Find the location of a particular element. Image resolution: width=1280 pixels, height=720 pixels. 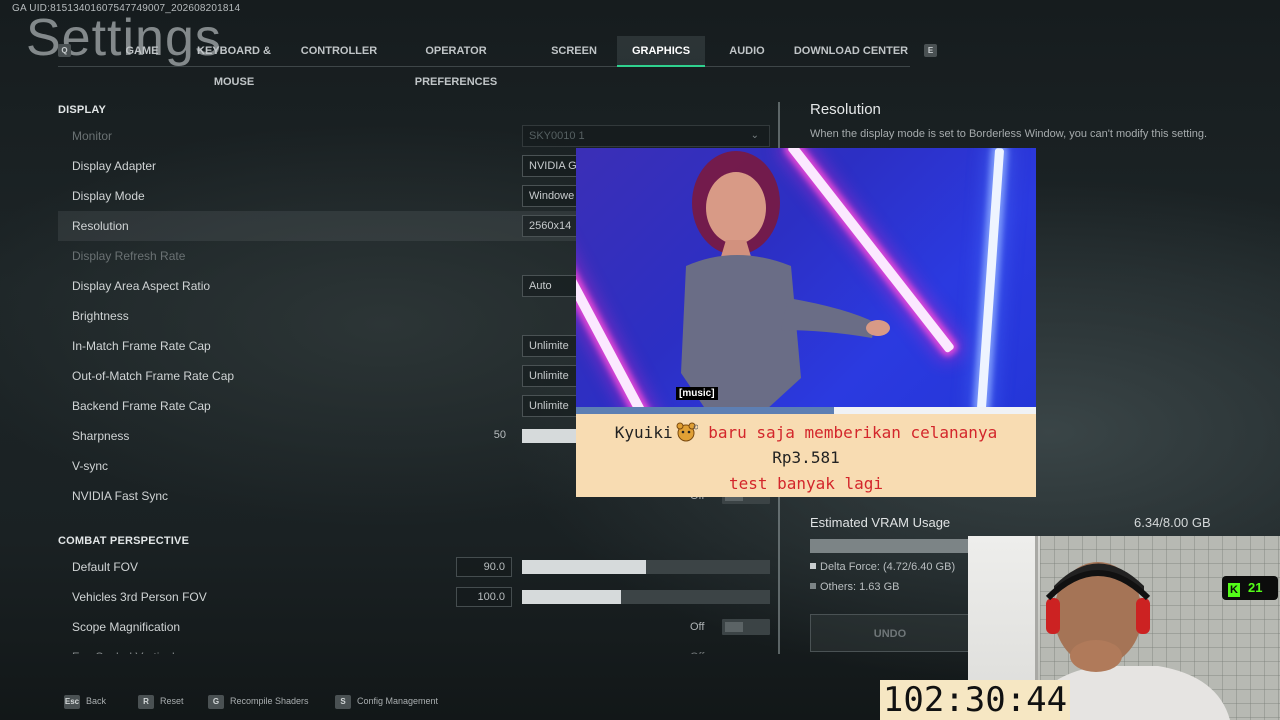

video-caption: [music] is located at coordinates (697, 393).